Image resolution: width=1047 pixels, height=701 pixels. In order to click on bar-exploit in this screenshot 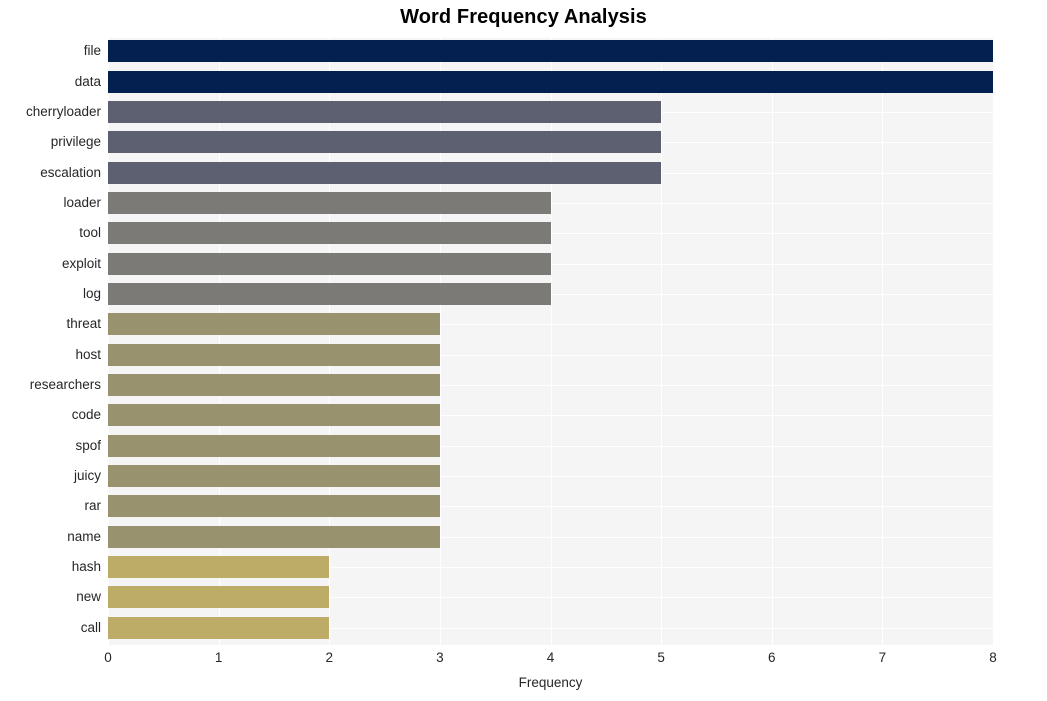, I will do `click(329, 263)`.